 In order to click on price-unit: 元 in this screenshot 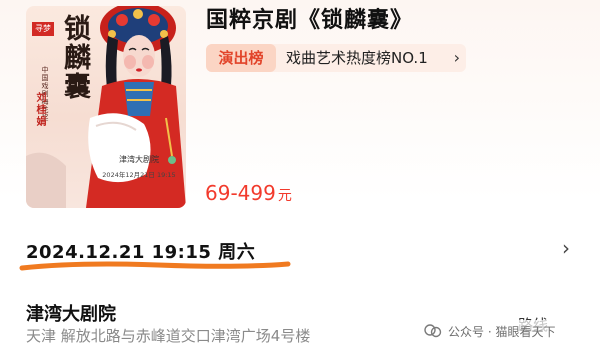, I will do `click(284, 196)`.